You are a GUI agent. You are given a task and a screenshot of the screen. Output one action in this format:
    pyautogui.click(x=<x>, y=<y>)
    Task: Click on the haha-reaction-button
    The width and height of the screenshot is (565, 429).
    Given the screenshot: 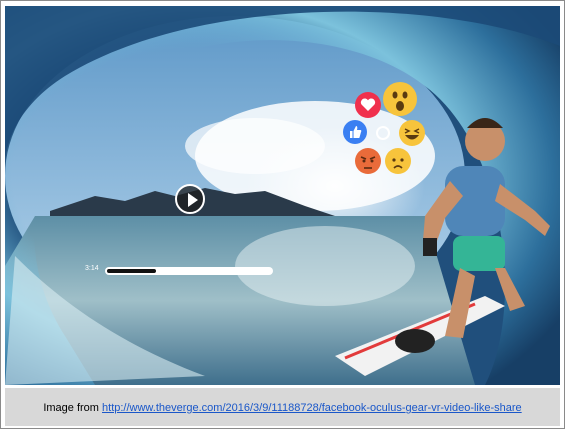 What is the action you would take?
    pyautogui.click(x=412, y=133)
    